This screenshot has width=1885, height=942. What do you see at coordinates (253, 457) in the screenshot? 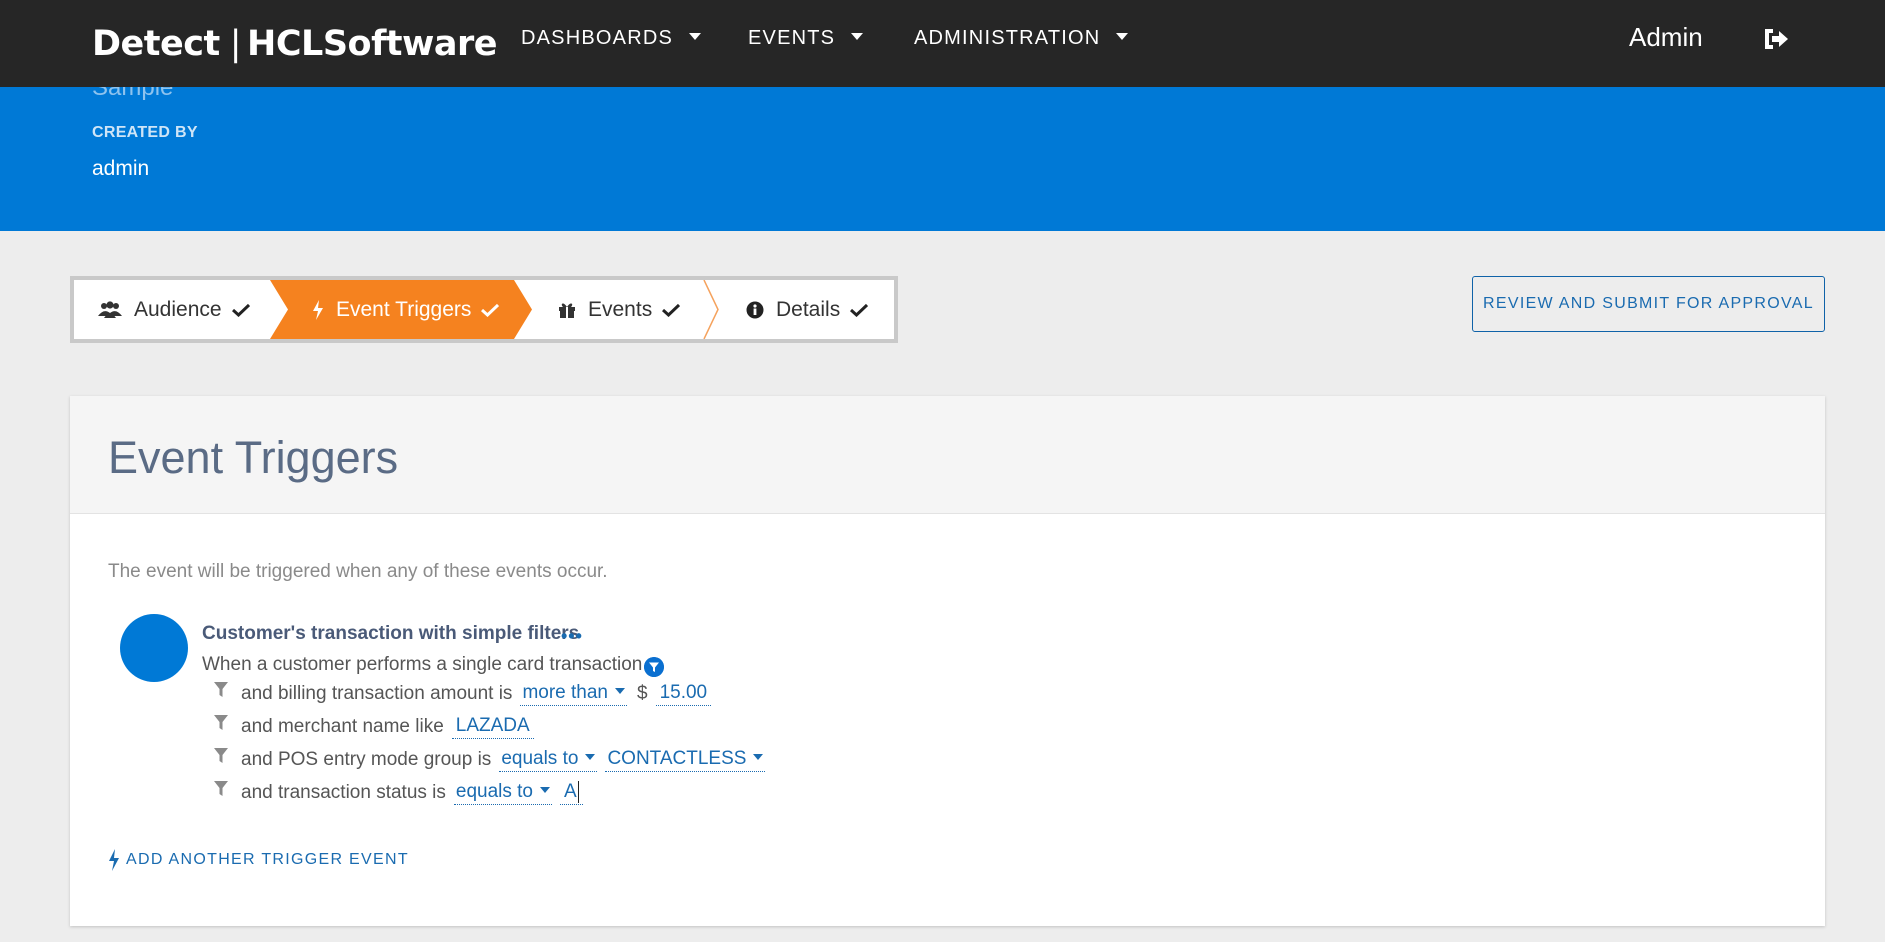
I see `page-title: Event Triggers` at bounding box center [253, 457].